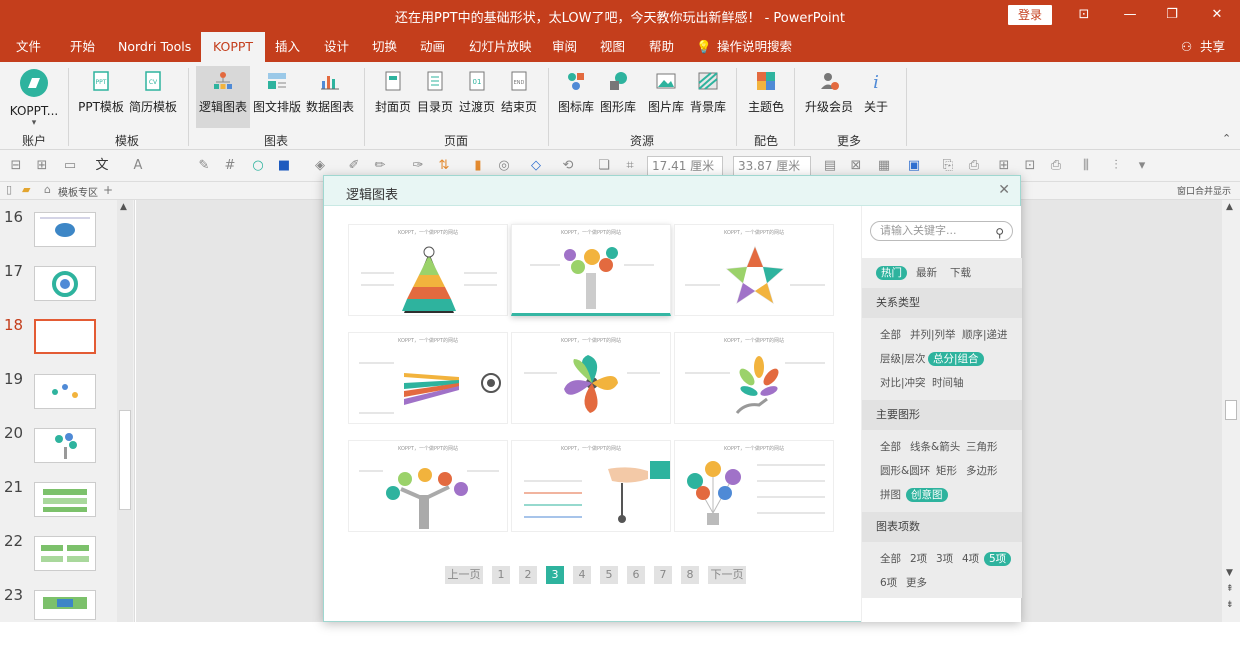  What do you see at coordinates (918, 559) in the screenshot?
I see `filter-tag: 2项` at bounding box center [918, 559].